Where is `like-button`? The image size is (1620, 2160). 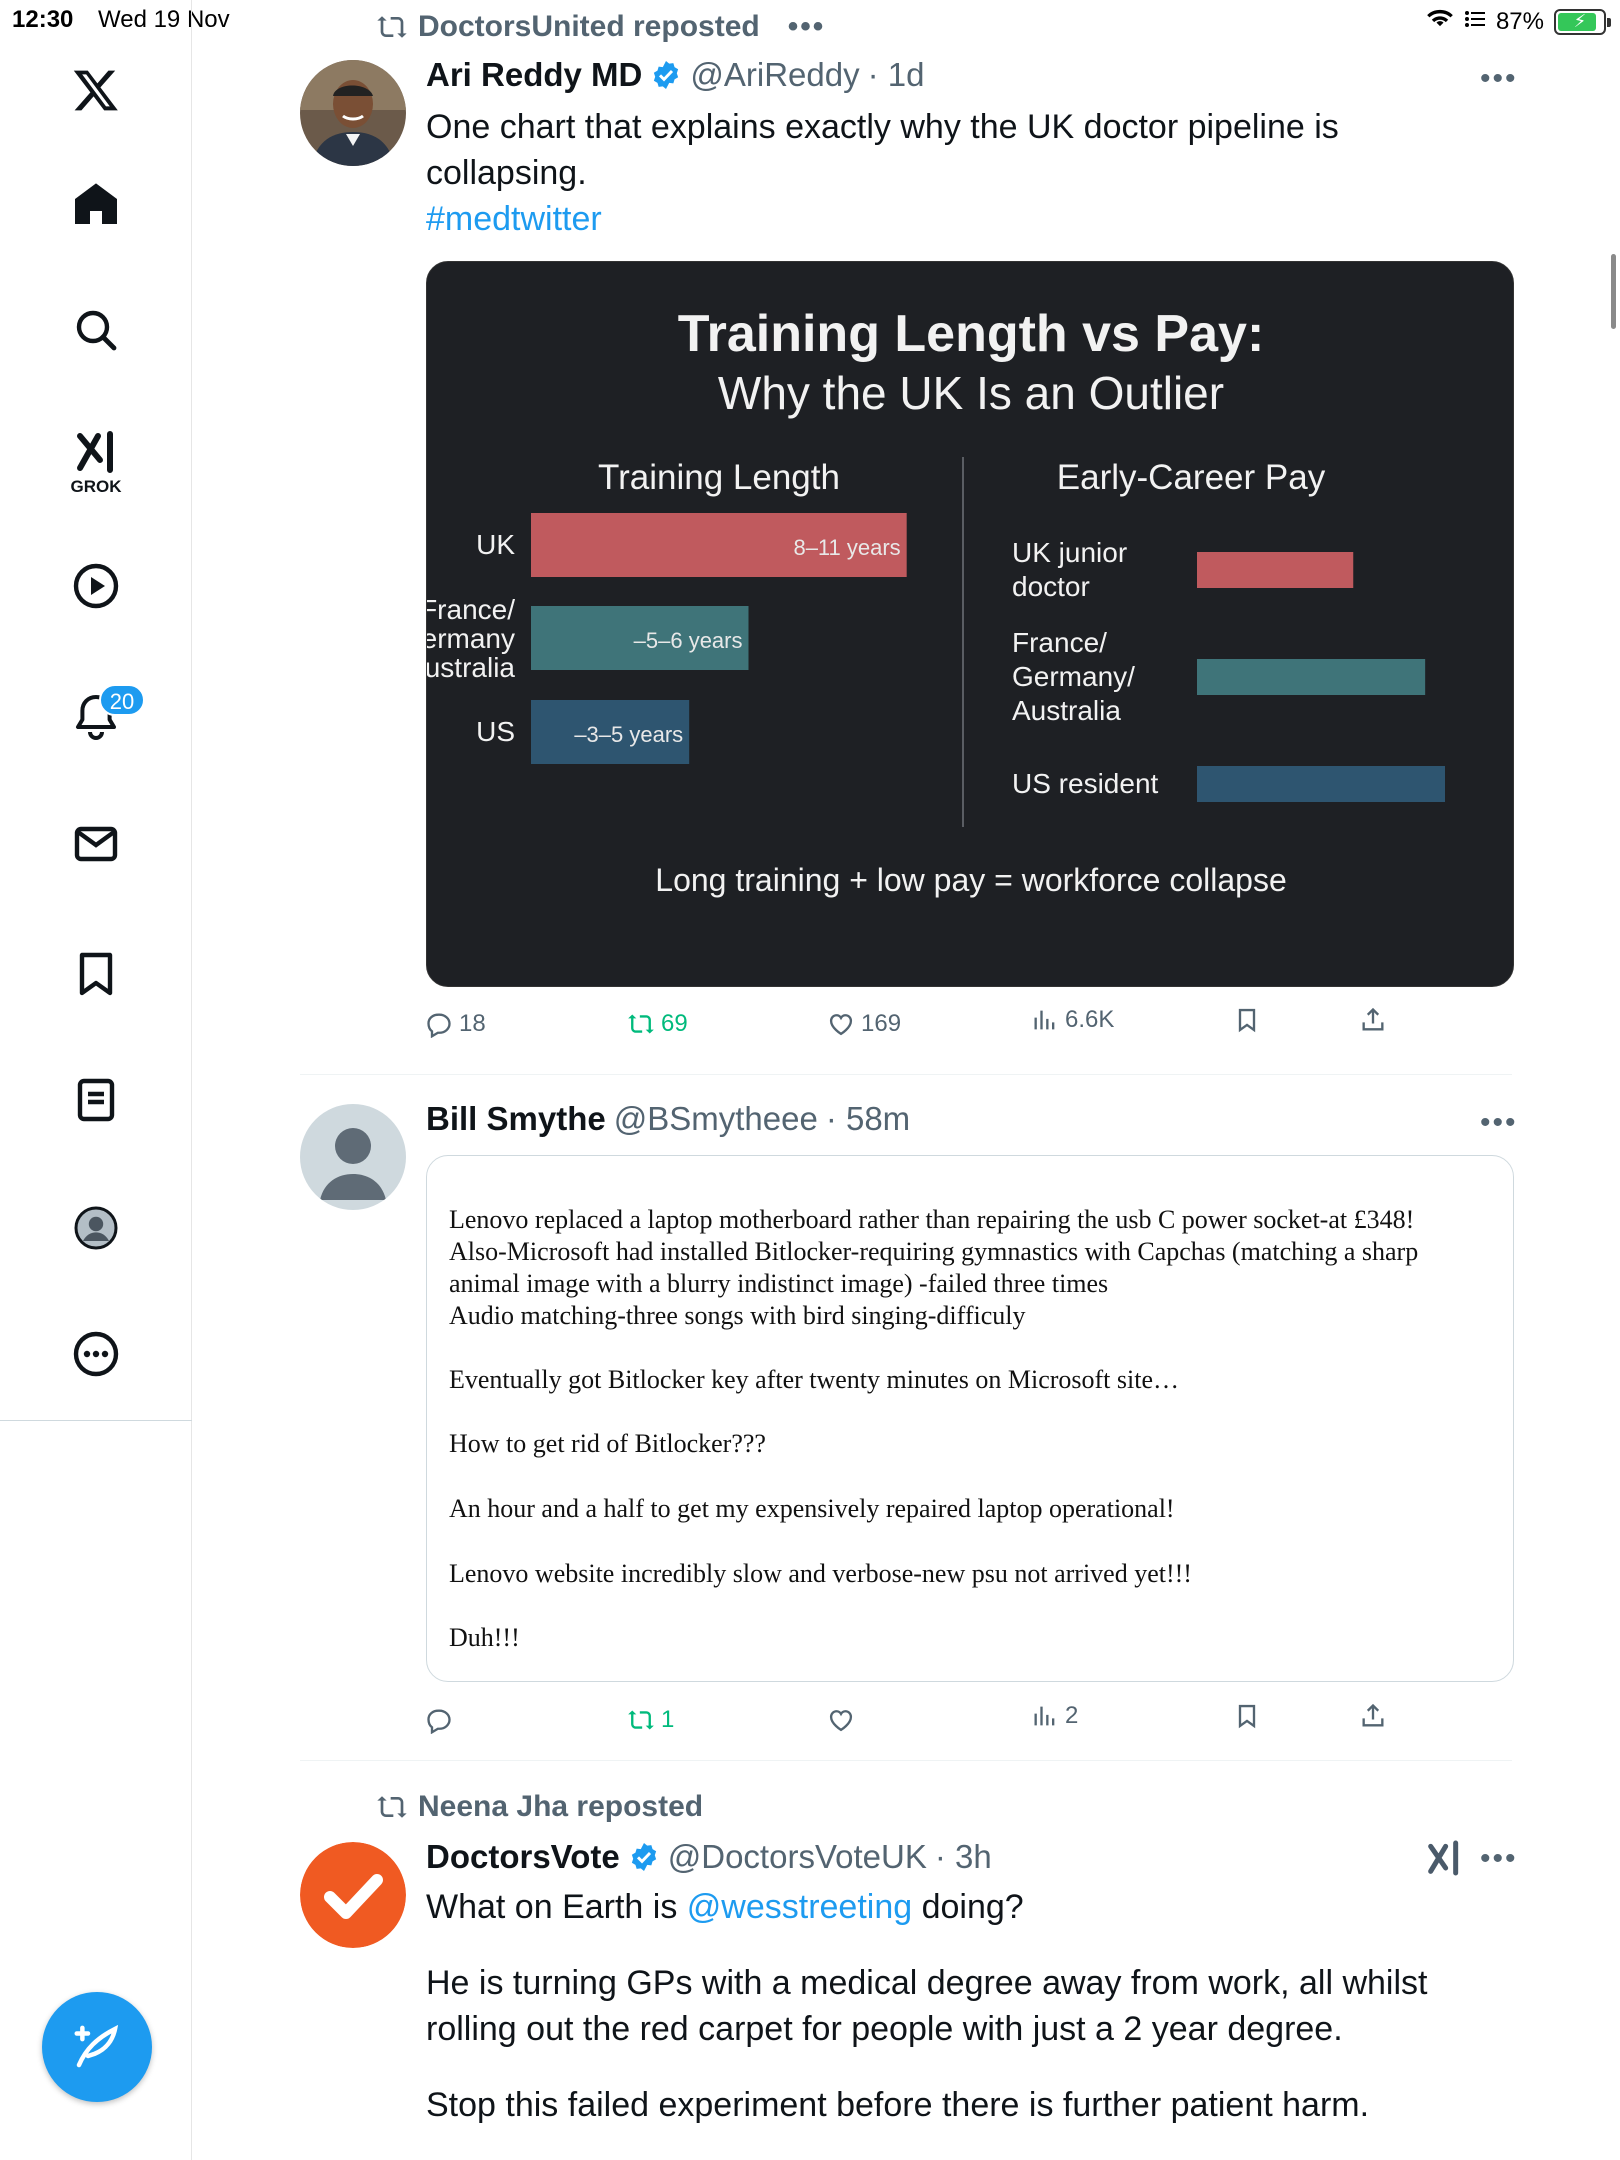
like-button is located at coordinates (844, 1720).